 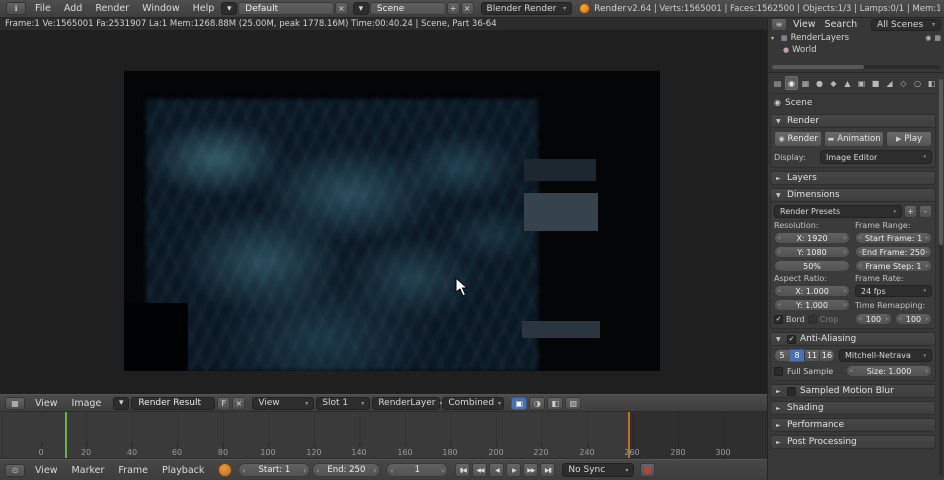 I want to click on camera-restriction-icon: ◉, so click(x=928, y=38).